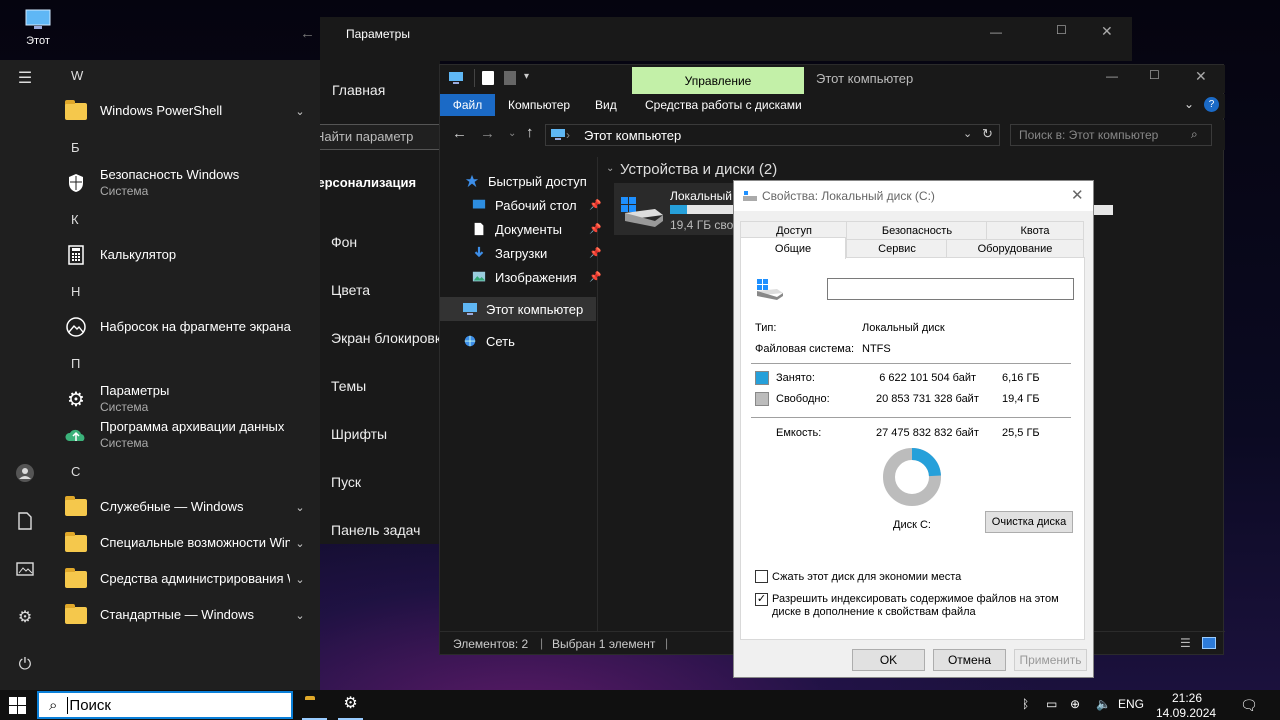 This screenshot has height=720, width=1280. Describe the element at coordinates (858, 576) in the screenshot. I see `compress-option: Сжать этот диск для экономии места` at that location.